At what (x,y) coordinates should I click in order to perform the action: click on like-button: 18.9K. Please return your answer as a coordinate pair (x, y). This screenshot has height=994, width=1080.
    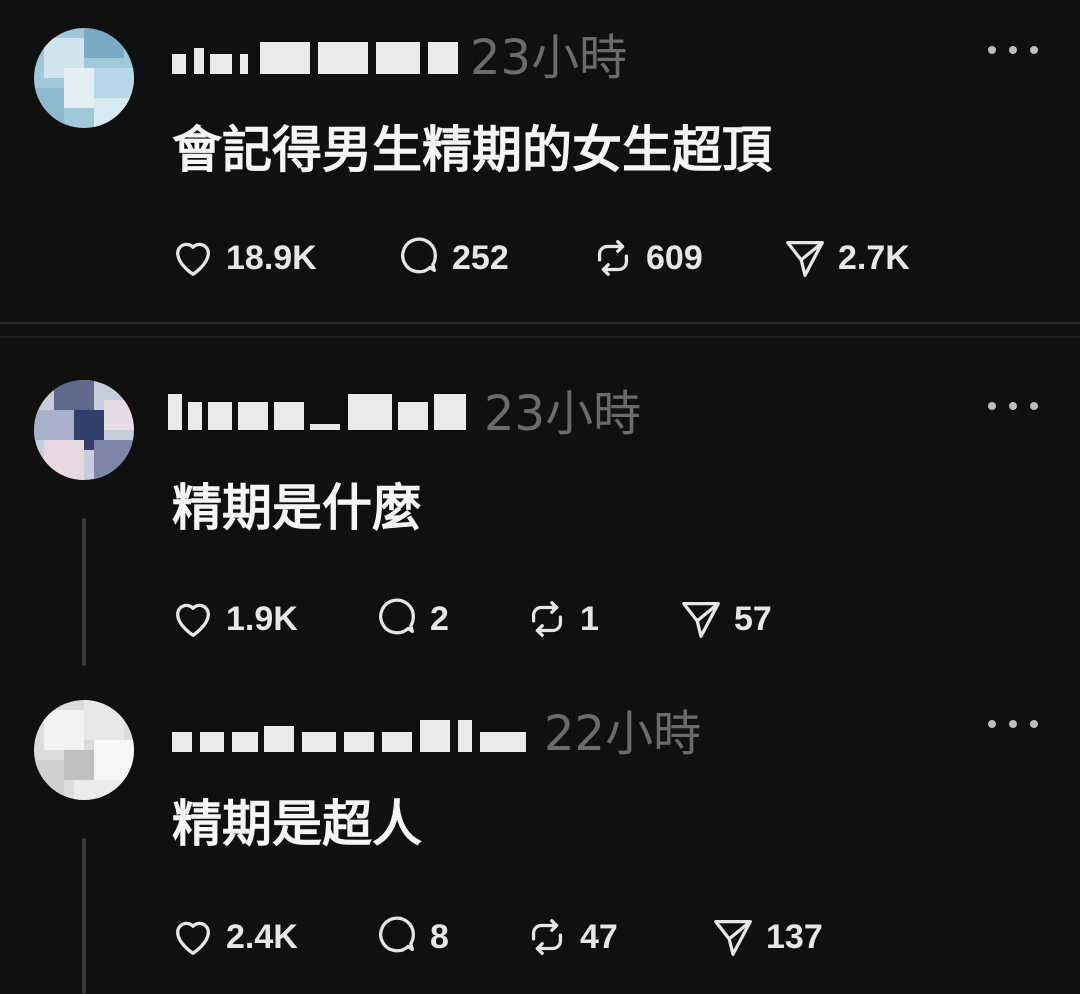
    Looking at the image, I should click on (243, 258).